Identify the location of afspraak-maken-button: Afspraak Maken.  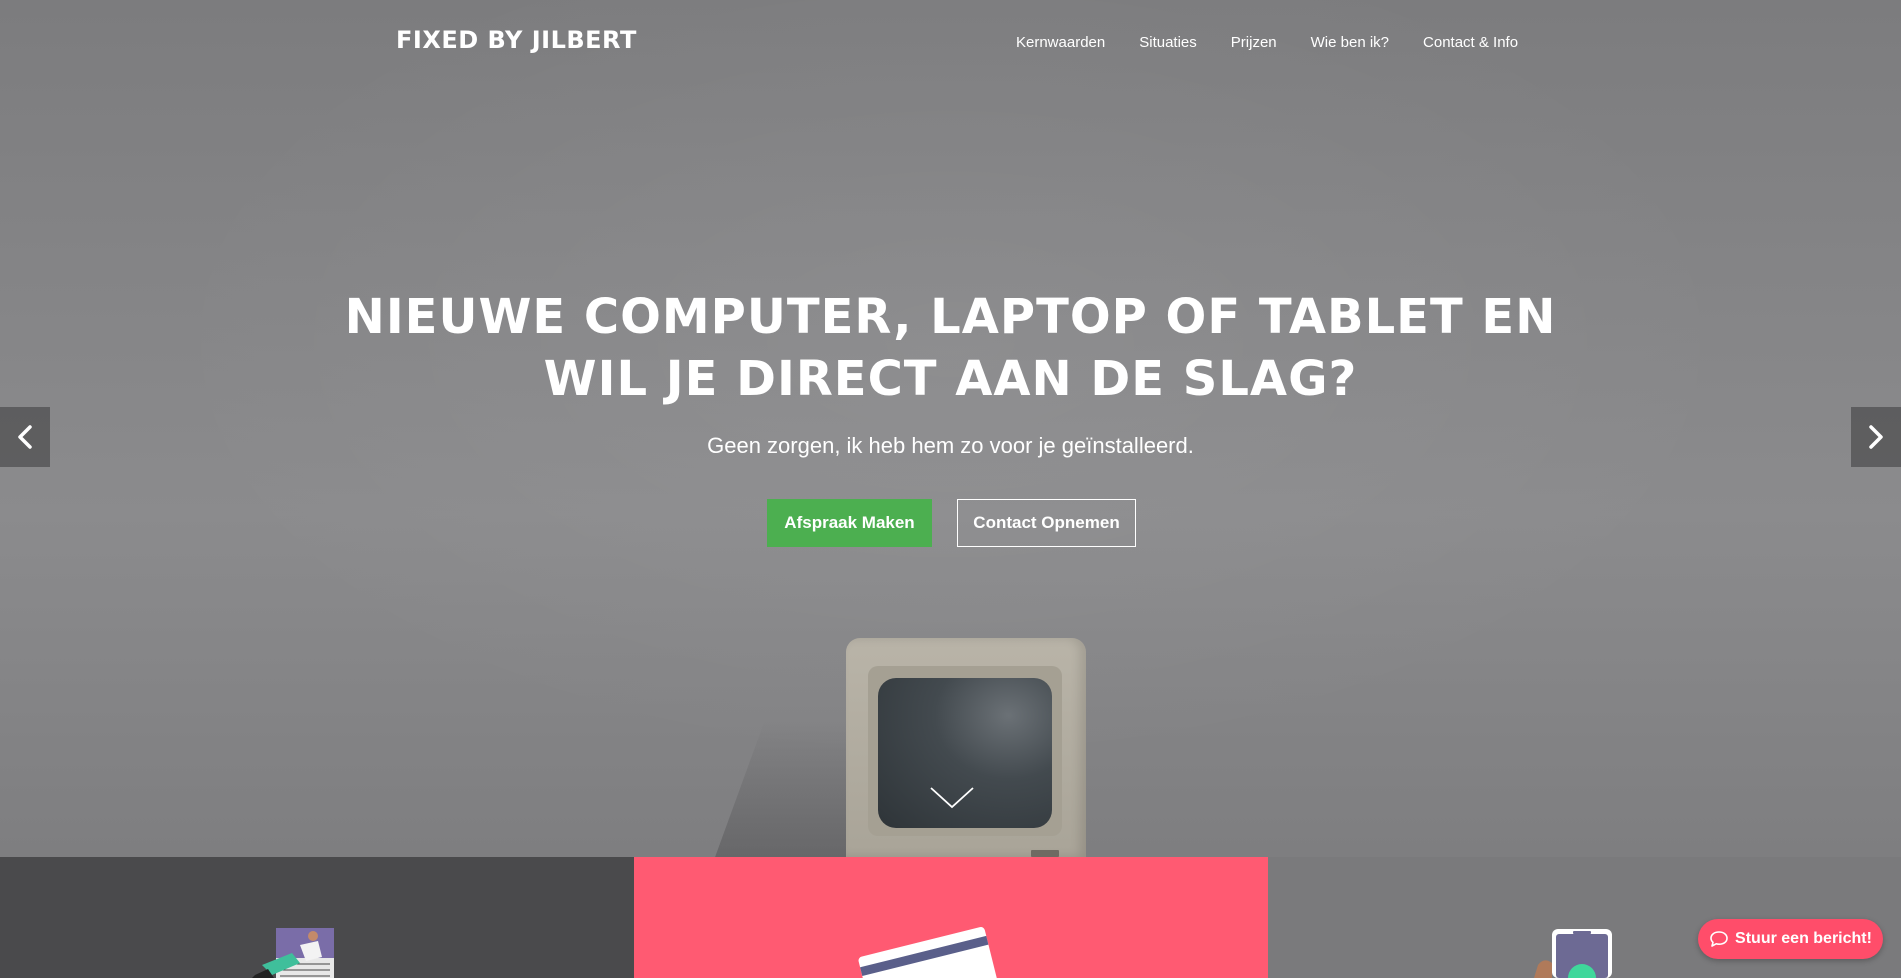
(849, 523).